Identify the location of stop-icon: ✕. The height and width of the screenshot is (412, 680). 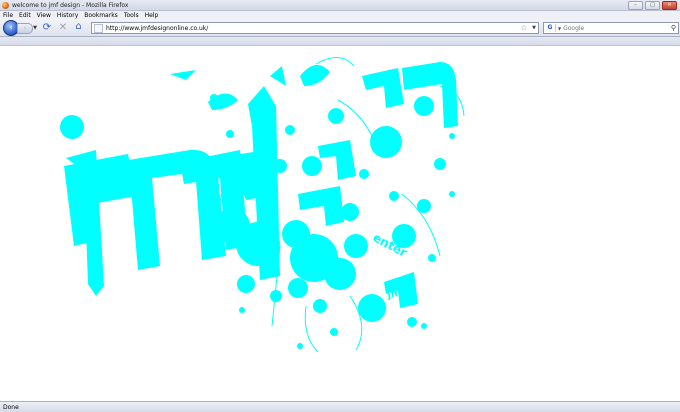
(63, 27).